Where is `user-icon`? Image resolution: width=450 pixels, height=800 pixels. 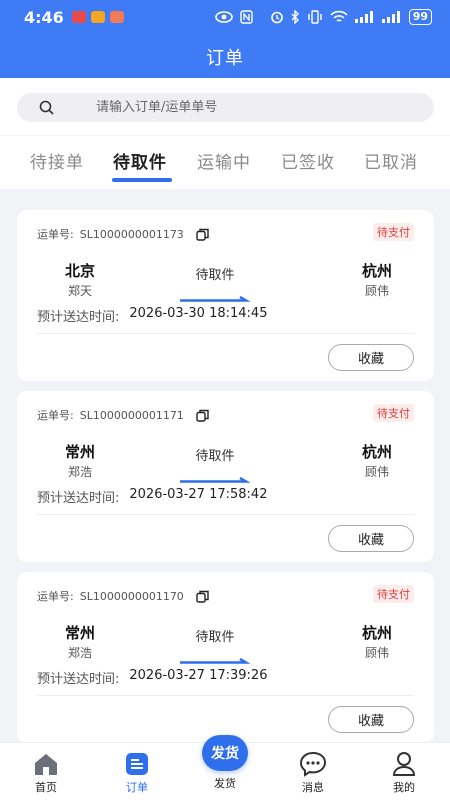 user-icon is located at coordinates (404, 764).